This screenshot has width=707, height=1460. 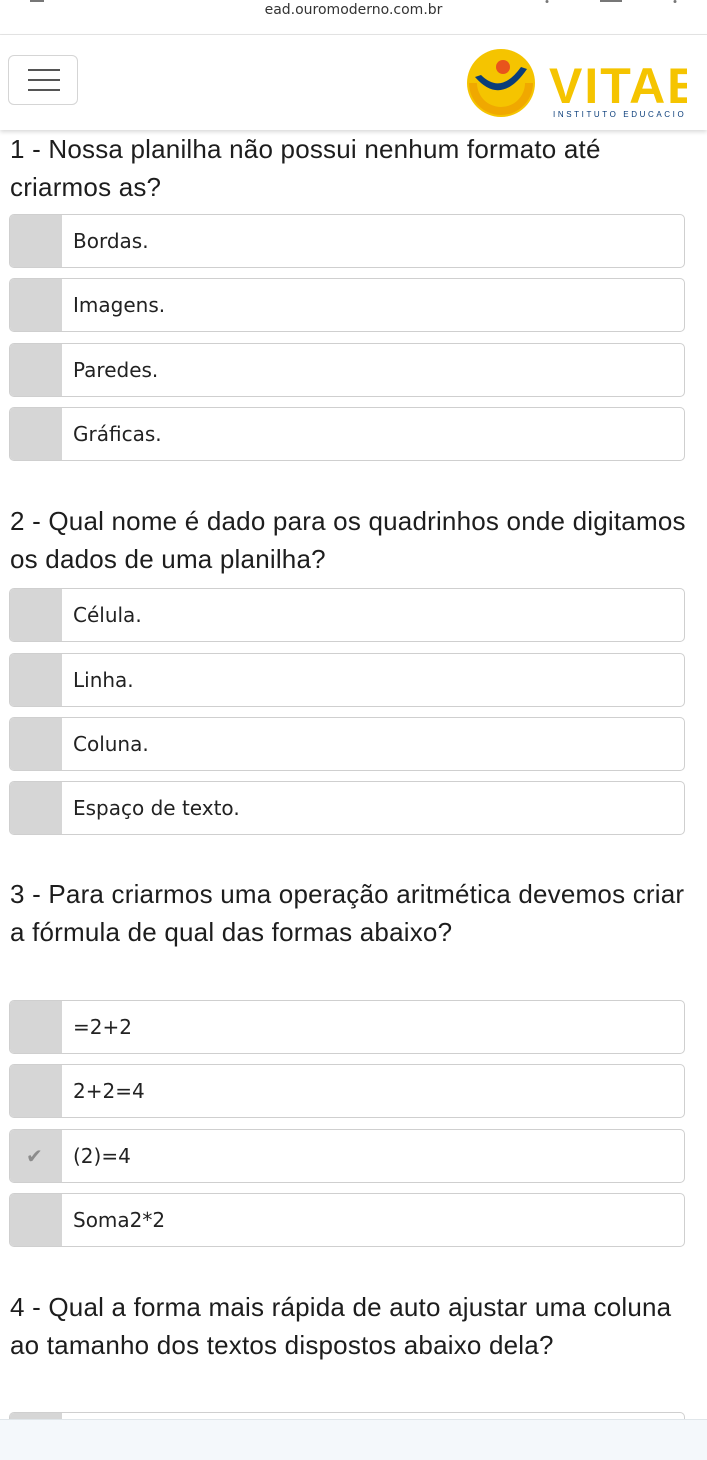 I want to click on menu-button, so click(x=43, y=80).